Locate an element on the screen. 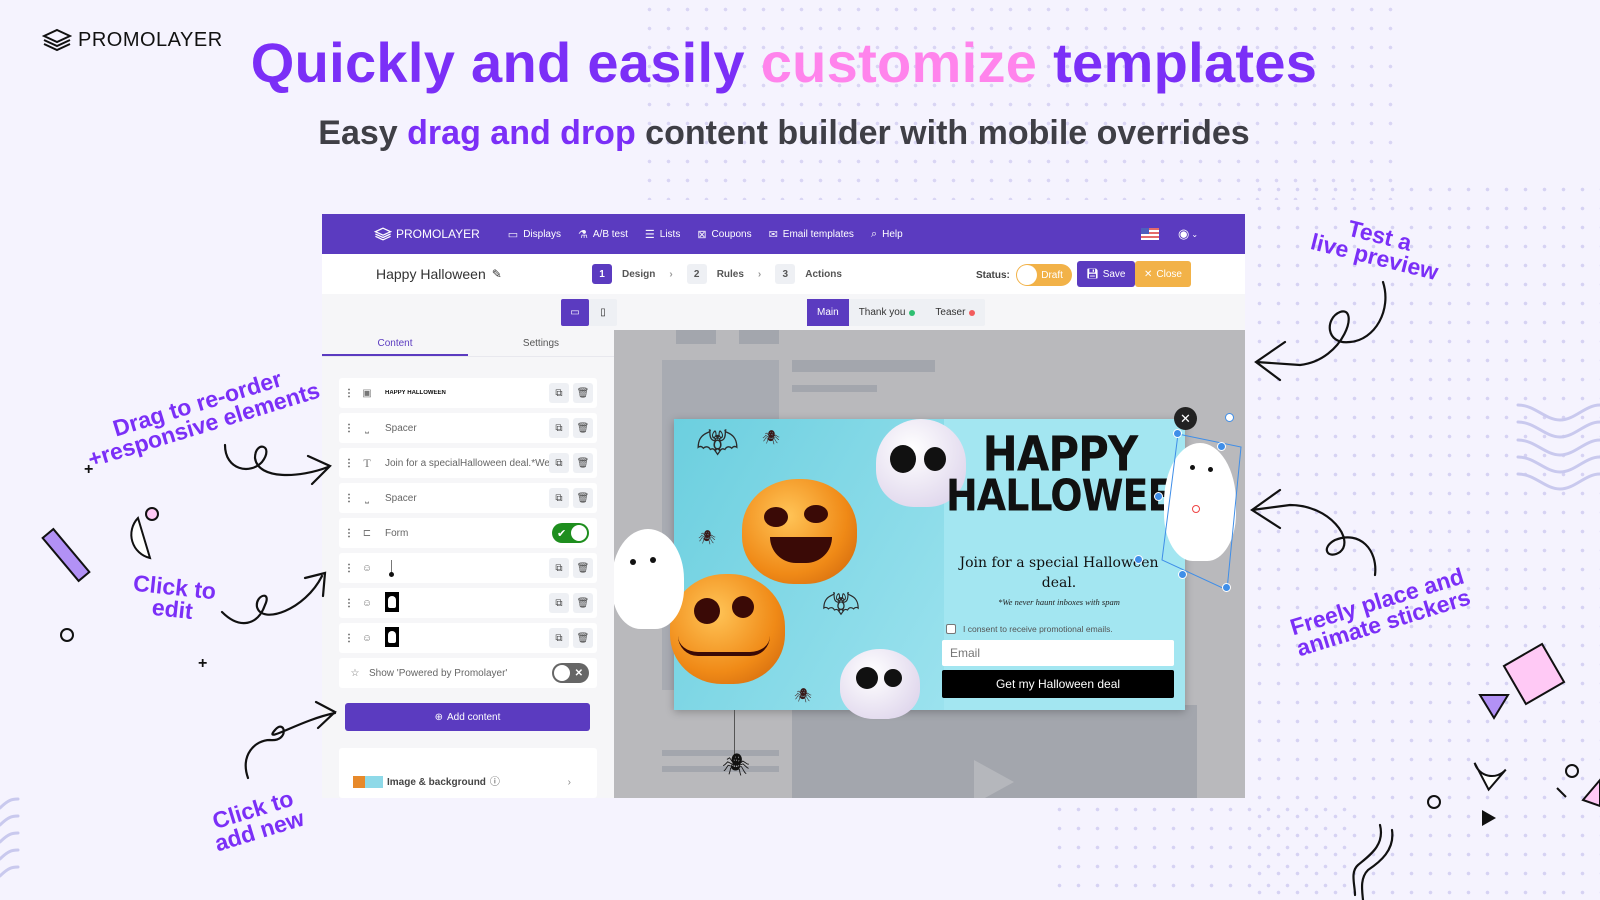 The image size is (1600, 900). arrow-preview is located at coordinates (1320, 331).